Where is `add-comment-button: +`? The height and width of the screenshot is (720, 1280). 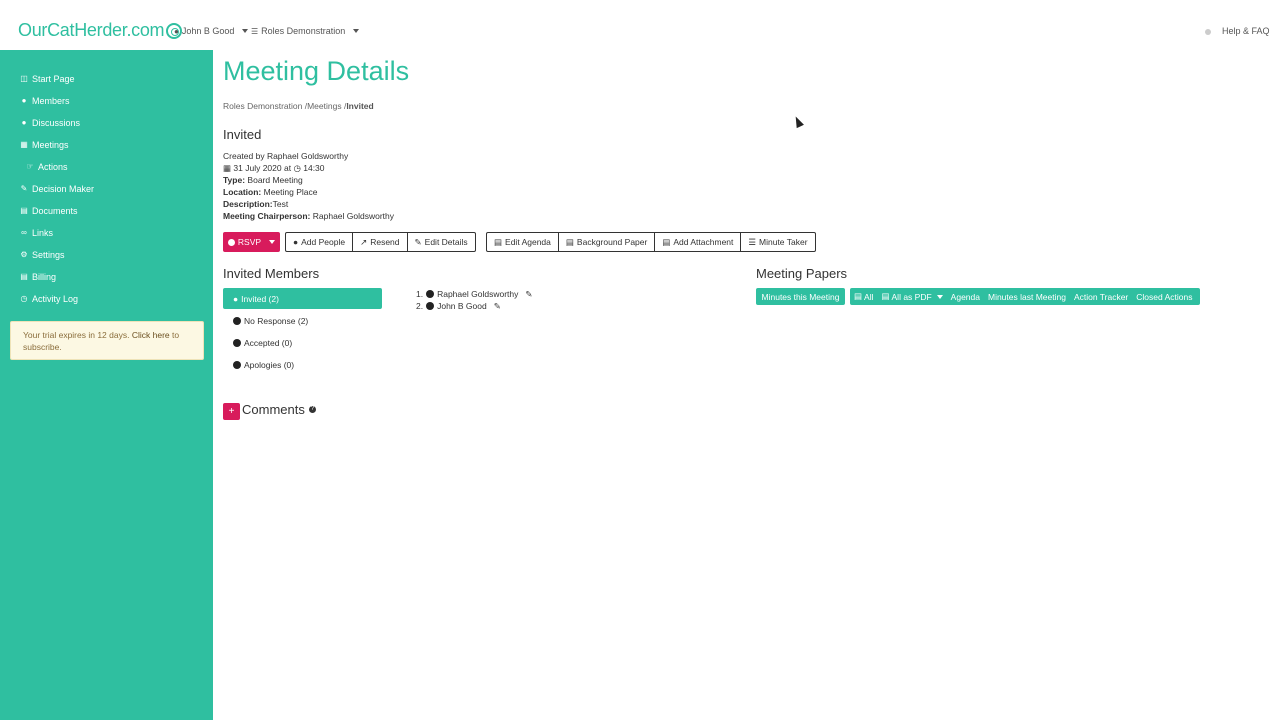 add-comment-button: + is located at coordinates (231, 411).